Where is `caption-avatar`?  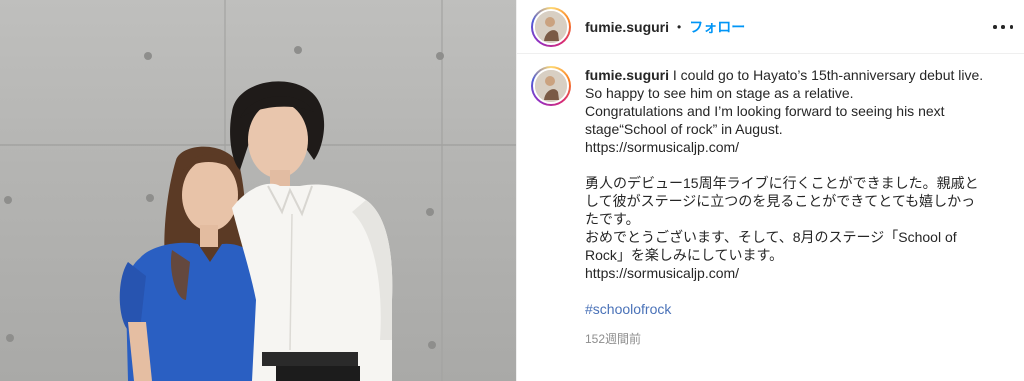 caption-avatar is located at coordinates (551, 86).